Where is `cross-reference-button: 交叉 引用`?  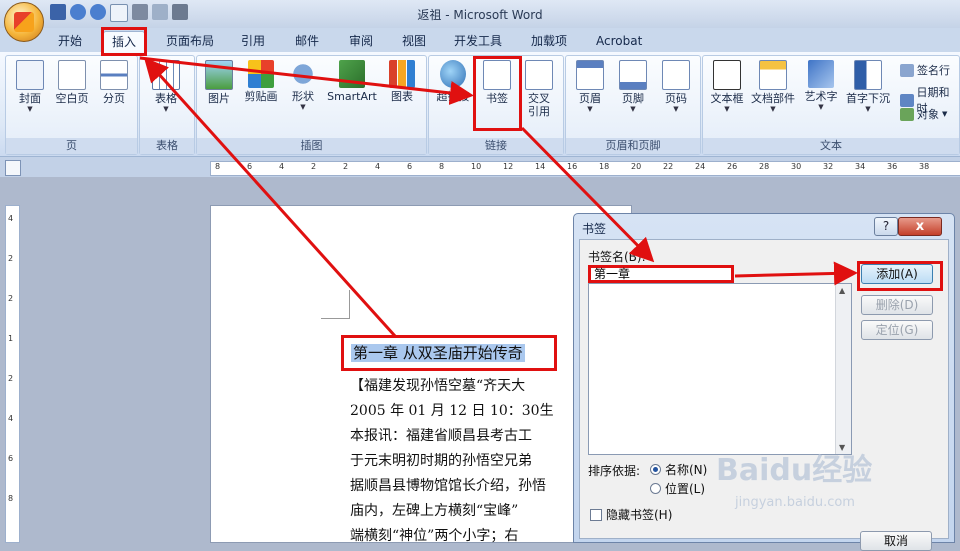 cross-reference-button: 交叉 引用 is located at coordinates (539, 89).